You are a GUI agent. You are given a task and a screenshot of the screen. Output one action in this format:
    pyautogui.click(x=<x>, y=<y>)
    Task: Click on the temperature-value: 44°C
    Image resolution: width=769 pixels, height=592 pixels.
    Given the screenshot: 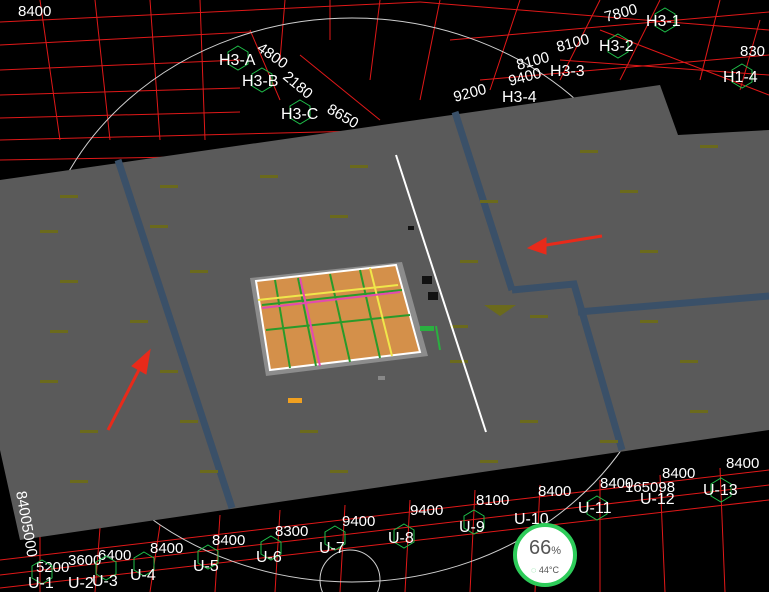 What is the action you would take?
    pyautogui.click(x=548, y=570)
    